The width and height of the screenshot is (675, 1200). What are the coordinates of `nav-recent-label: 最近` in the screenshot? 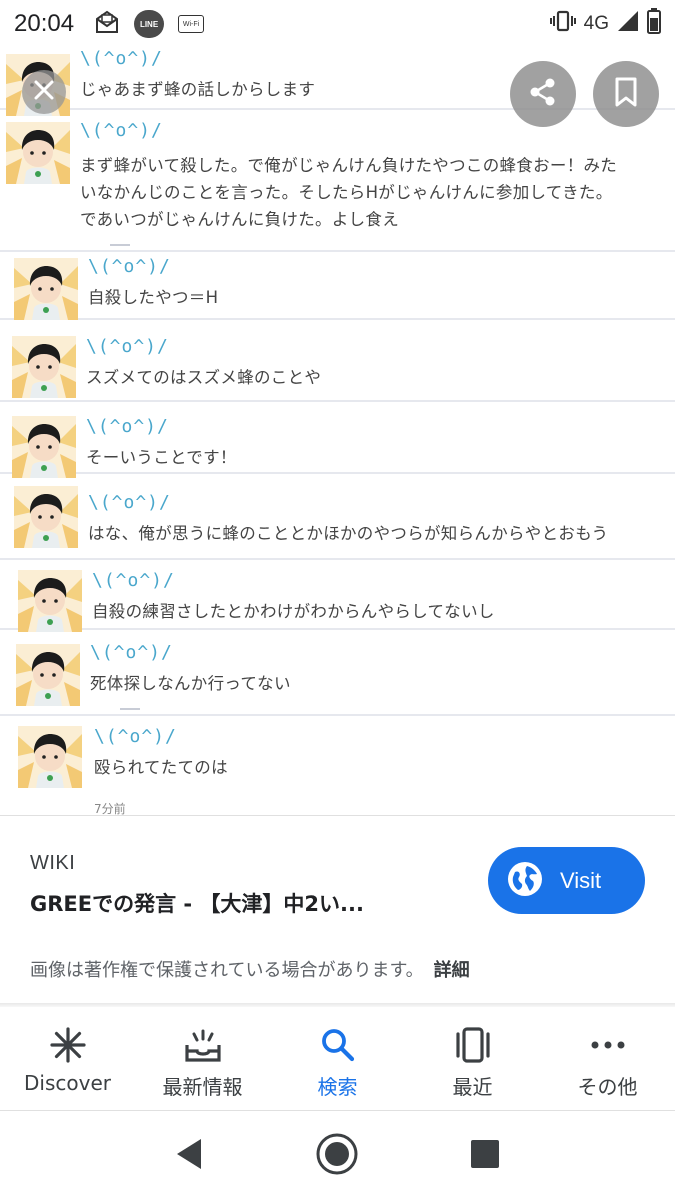 It's located at (472, 1087).